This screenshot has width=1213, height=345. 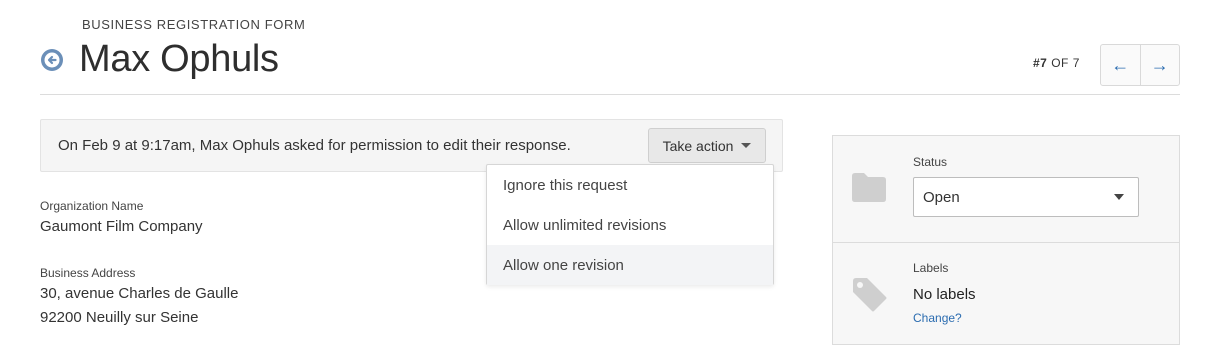 What do you see at coordinates (1040, 63) in the screenshot?
I see `counter-current: #7` at bounding box center [1040, 63].